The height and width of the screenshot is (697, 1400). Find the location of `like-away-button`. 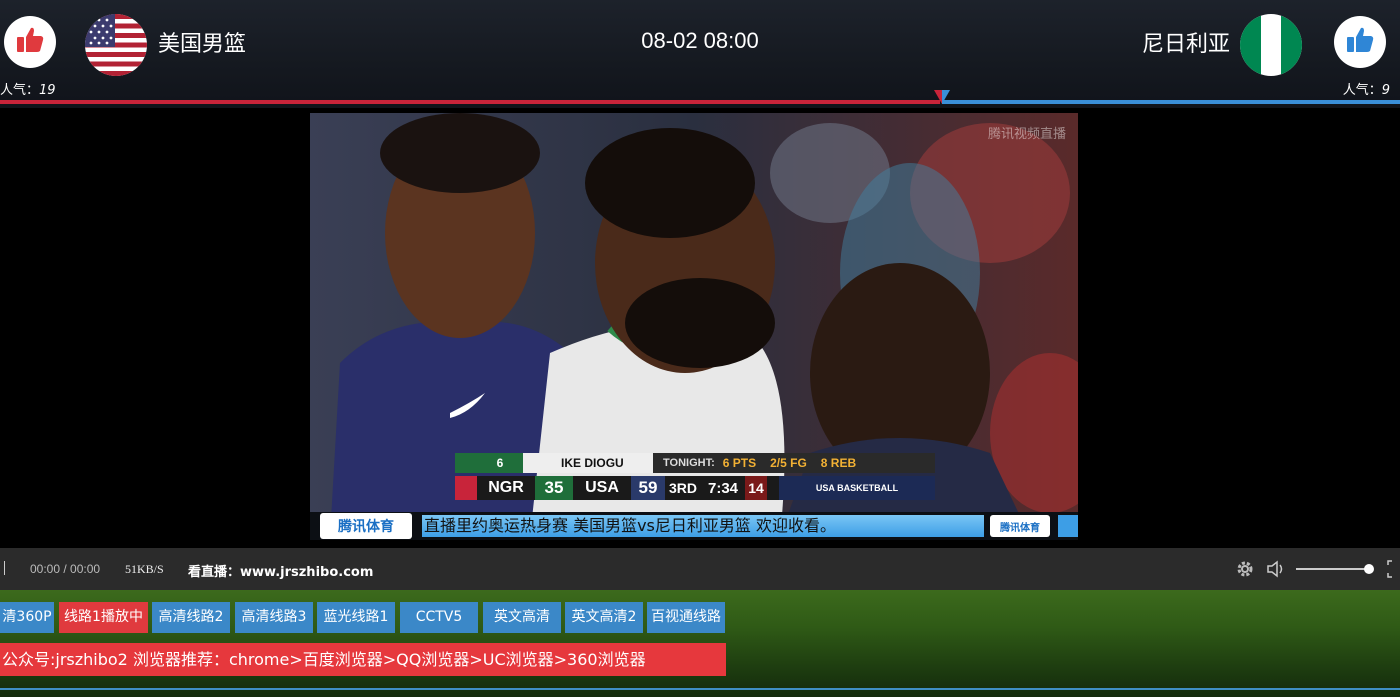

like-away-button is located at coordinates (1360, 42).